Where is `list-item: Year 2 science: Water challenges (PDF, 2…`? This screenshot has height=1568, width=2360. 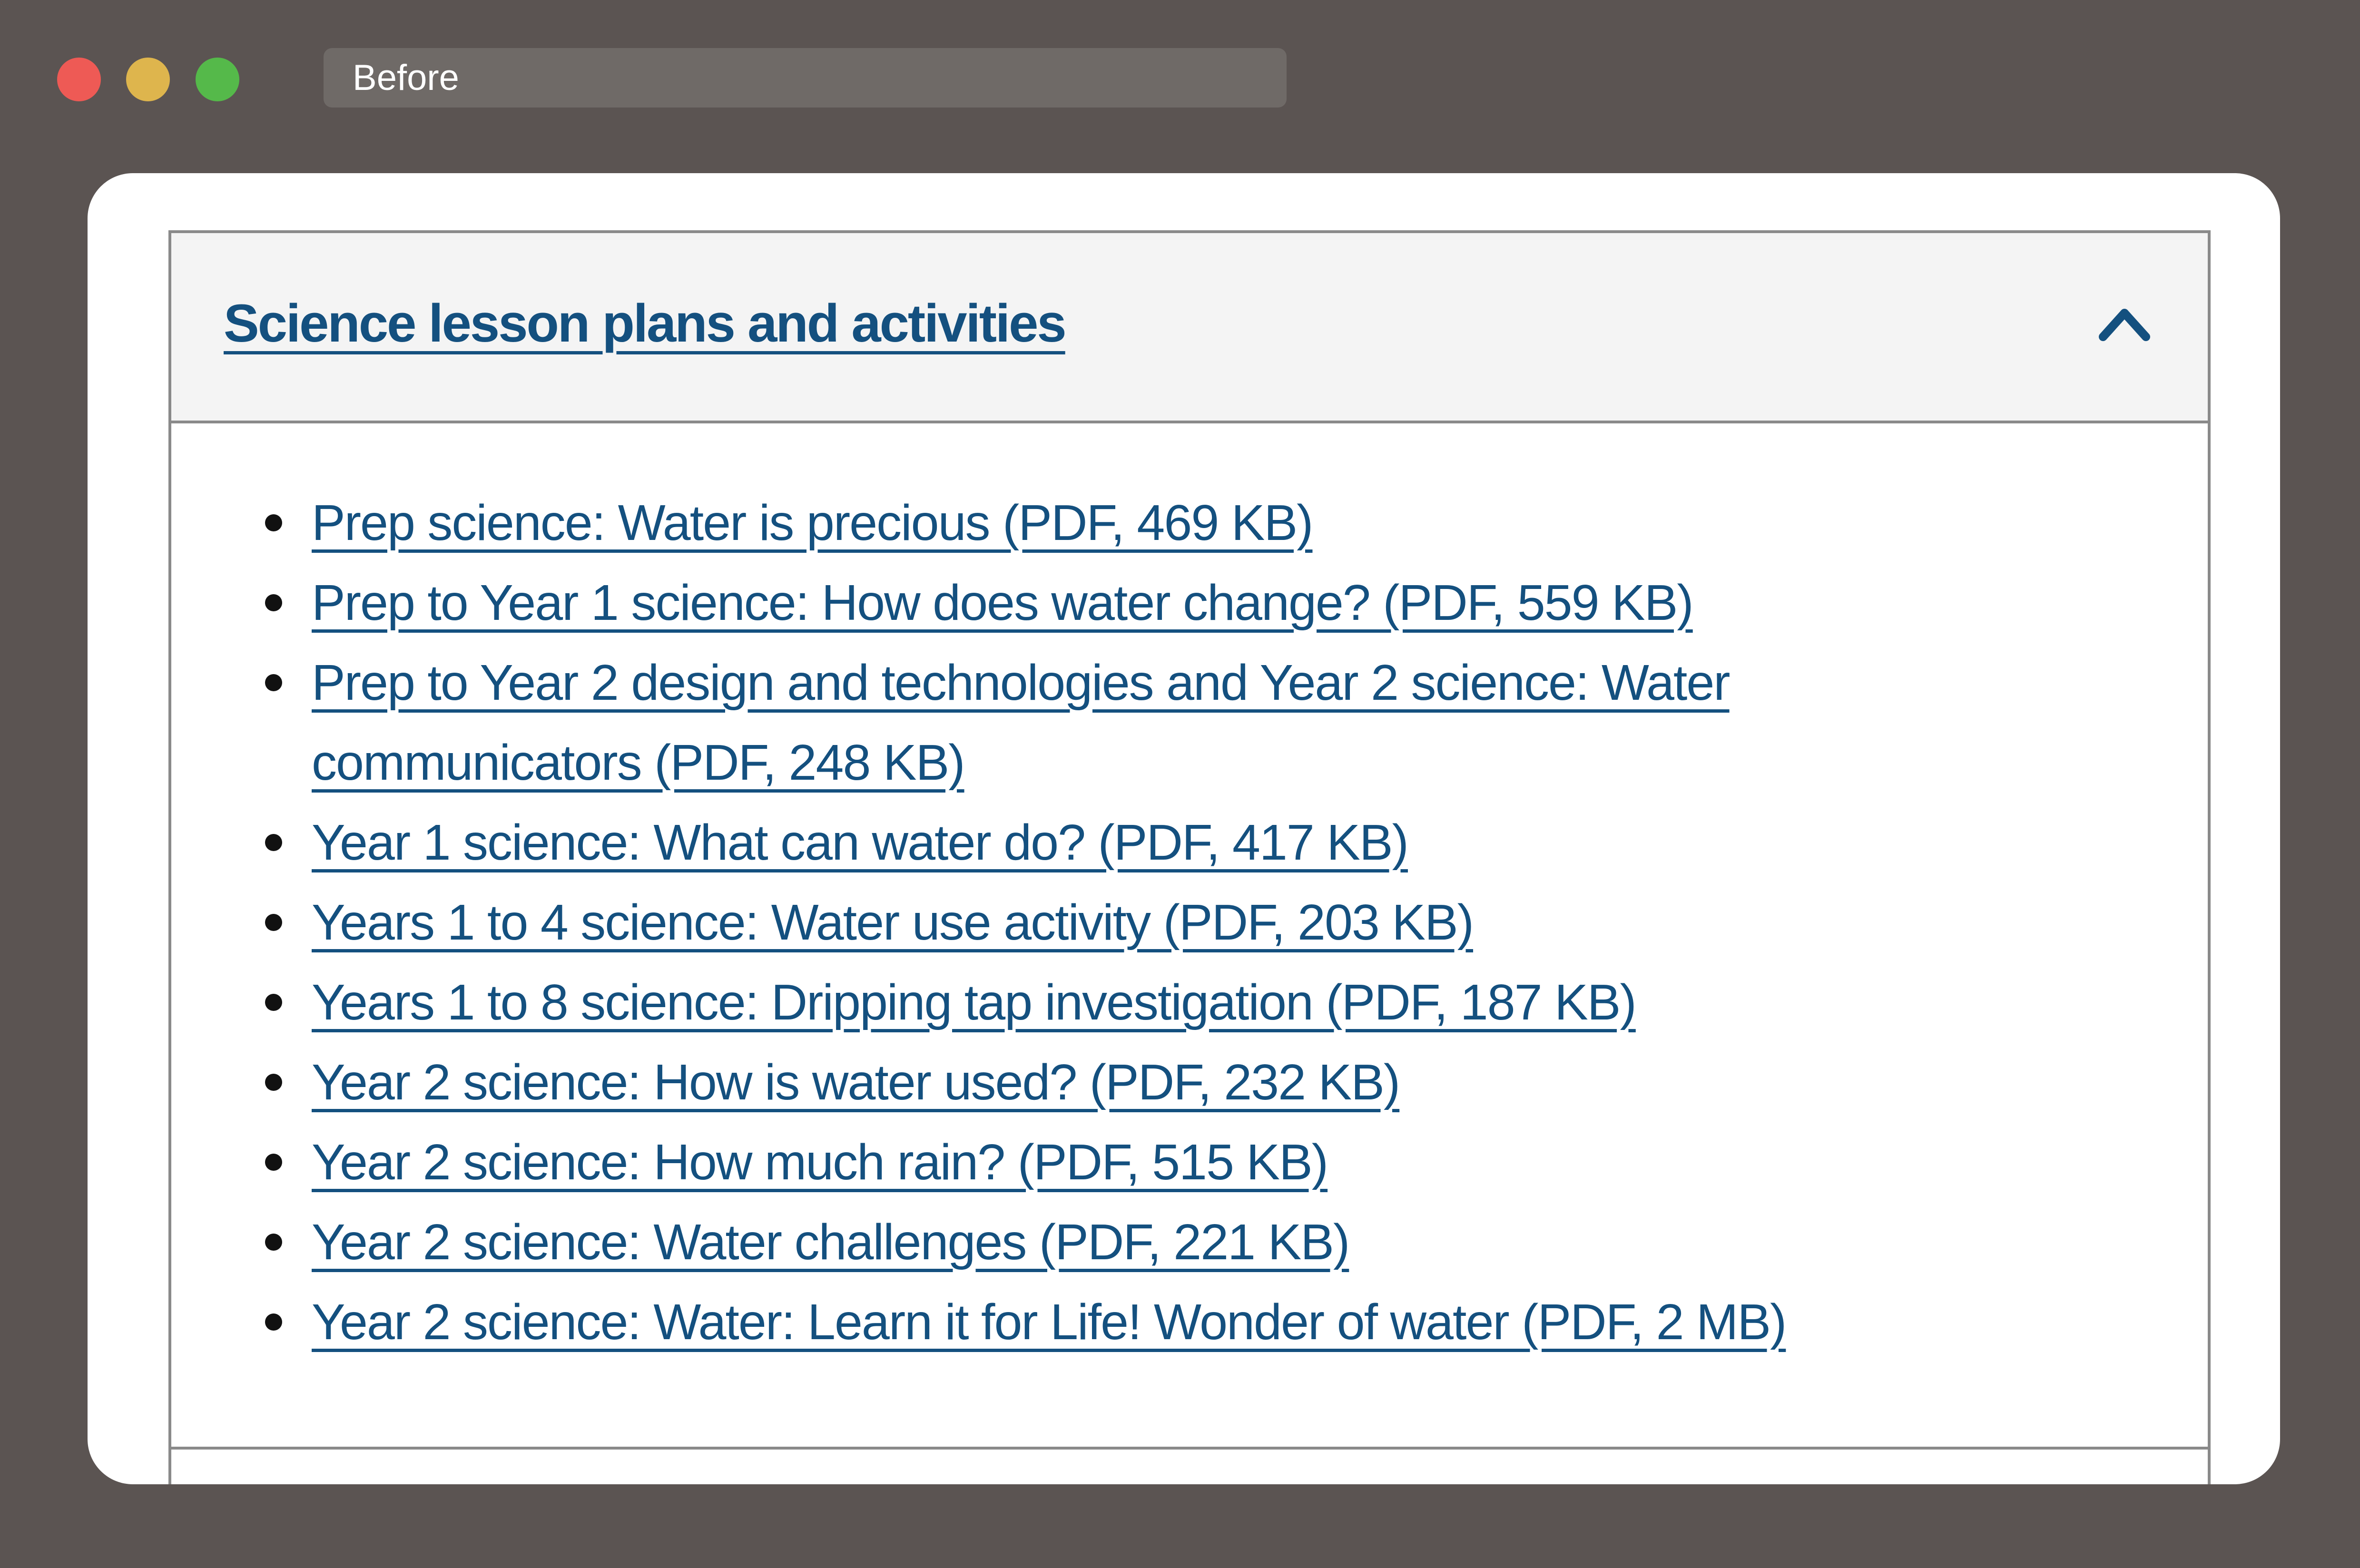 list-item: Year 2 science: Water challenges (PDF, 2… is located at coordinates (1193, 1242).